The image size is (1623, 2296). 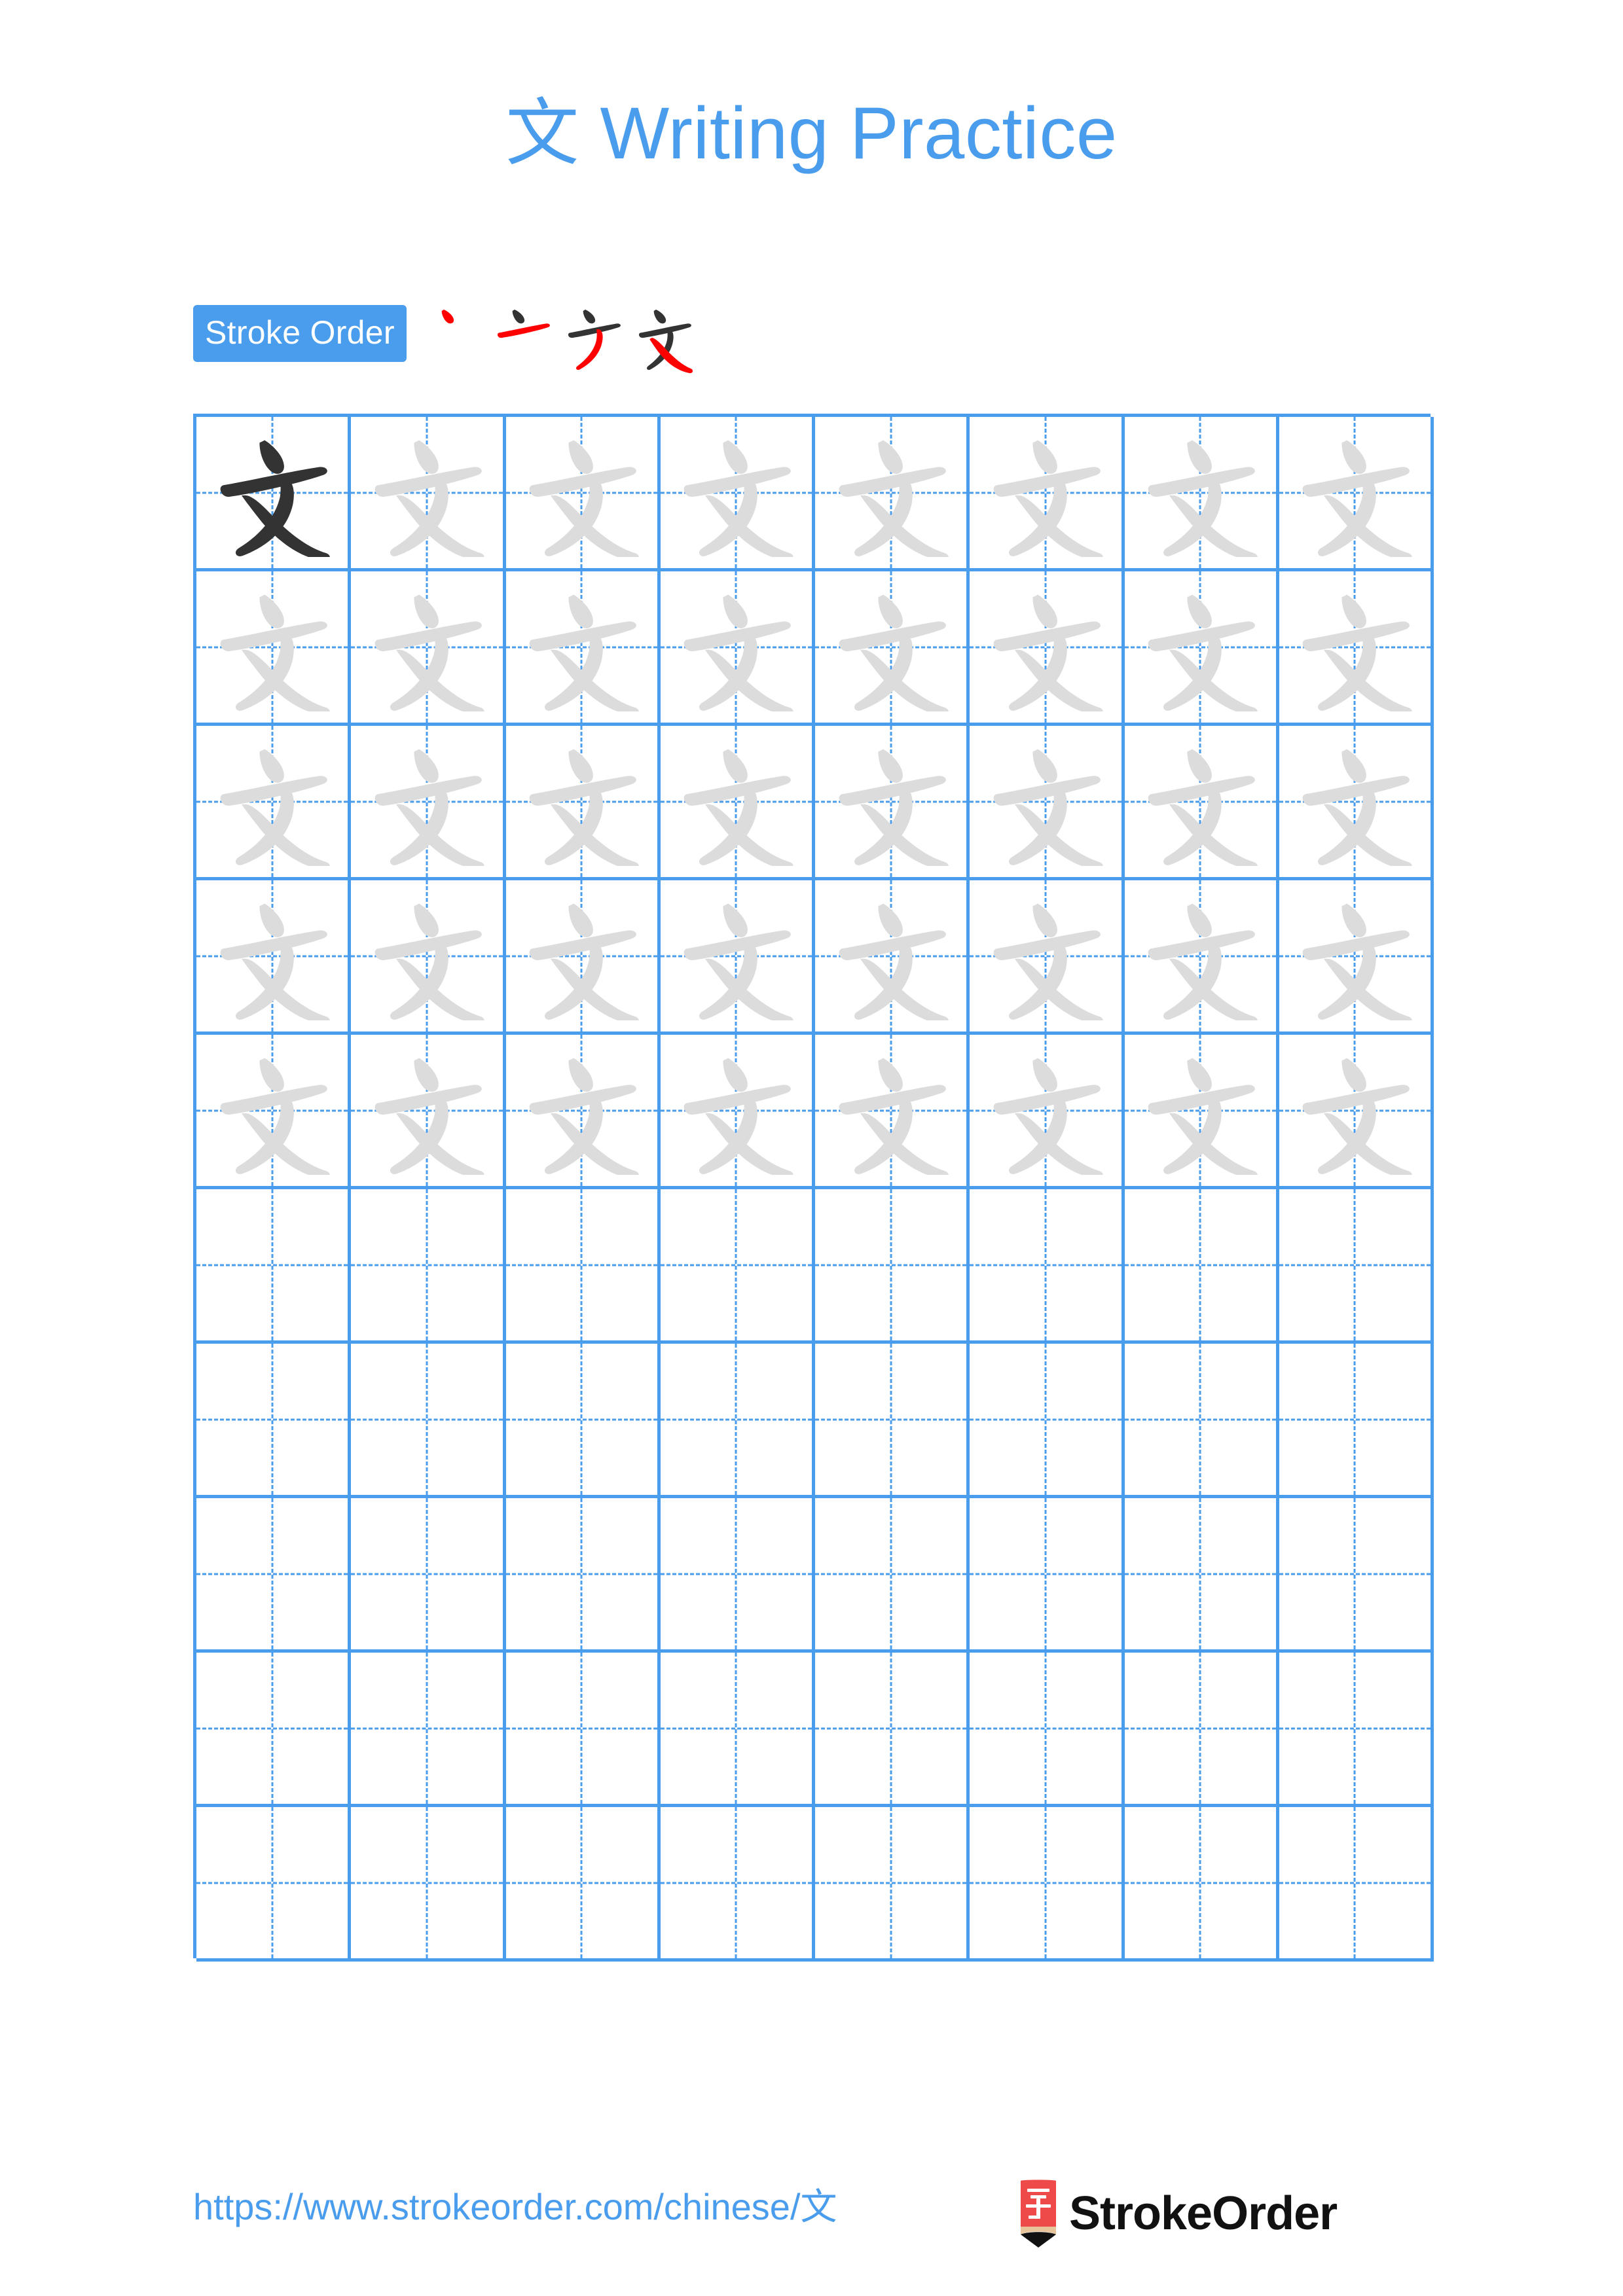 I want to click on page-title: 文 Writing Practice, so click(x=811, y=133).